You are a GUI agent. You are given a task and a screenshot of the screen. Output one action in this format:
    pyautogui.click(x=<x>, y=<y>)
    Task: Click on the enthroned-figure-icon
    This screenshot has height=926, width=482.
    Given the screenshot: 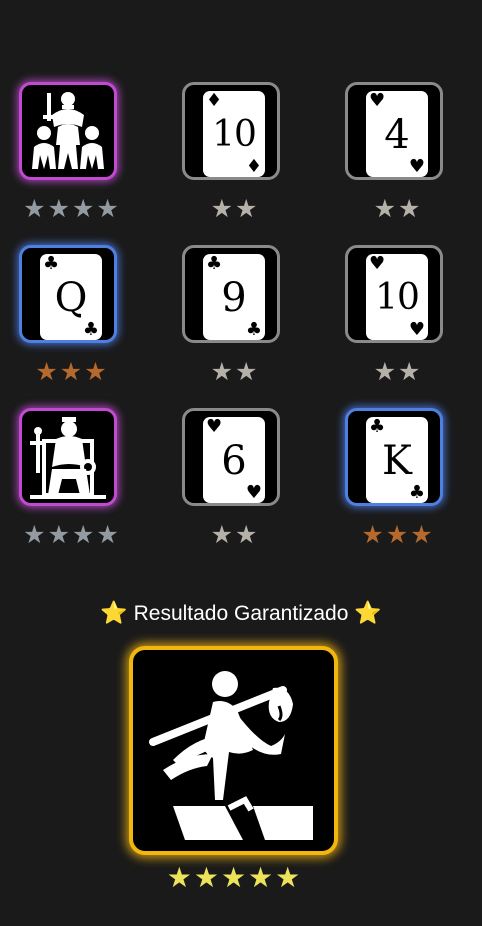 What is the action you would take?
    pyautogui.click(x=68, y=458)
    